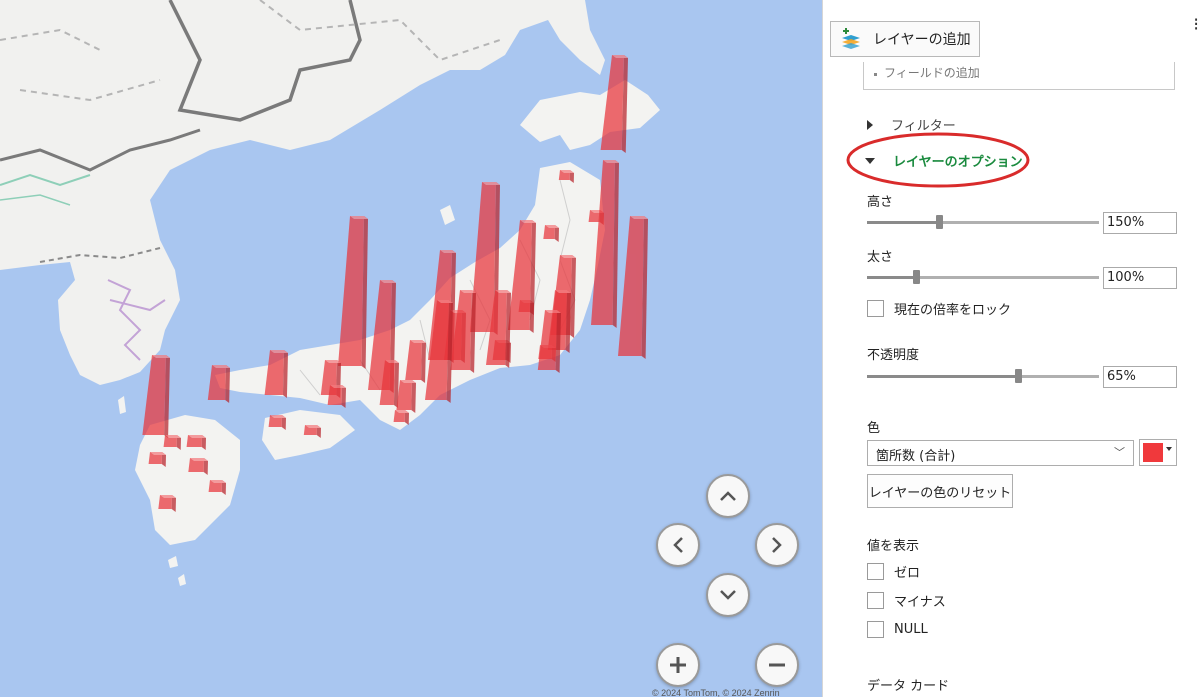  What do you see at coordinates (983, 376) in the screenshot?
I see `opacity-slider` at bounding box center [983, 376].